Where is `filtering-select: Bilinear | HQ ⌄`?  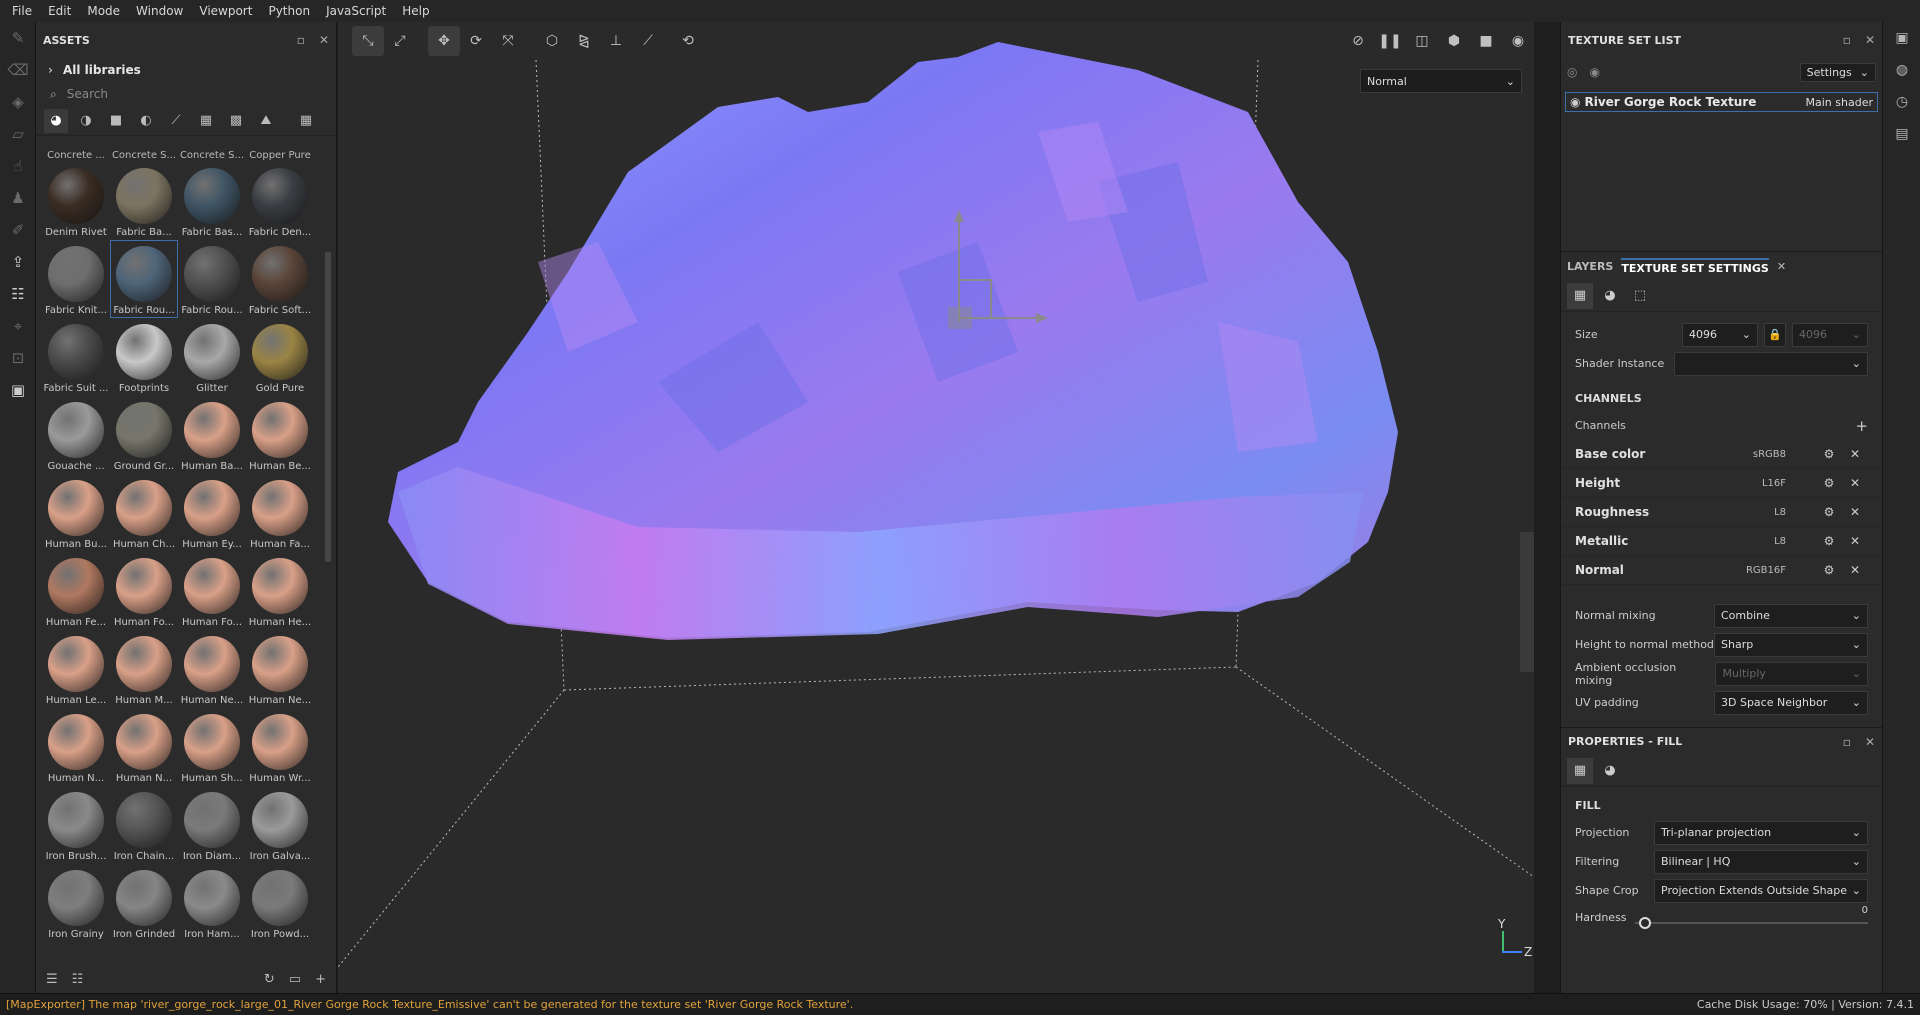
filtering-select: Bilinear | HQ ⌄ is located at coordinates (1761, 861).